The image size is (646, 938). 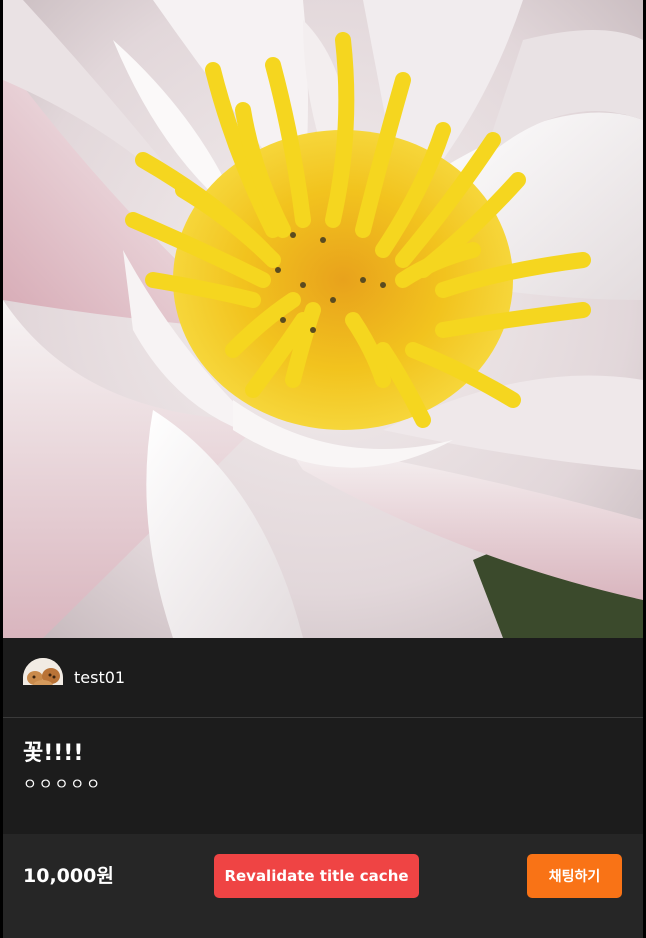 I want to click on bottom-action-bar: 10,000원 Revalidate title cache 채팅하기, so click(x=323, y=886).